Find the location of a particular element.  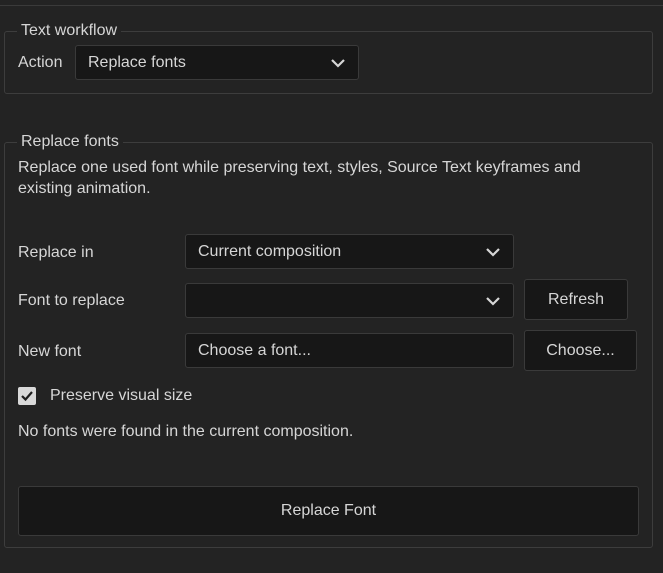

preserve-visual-size-checkbox is located at coordinates (27, 396).